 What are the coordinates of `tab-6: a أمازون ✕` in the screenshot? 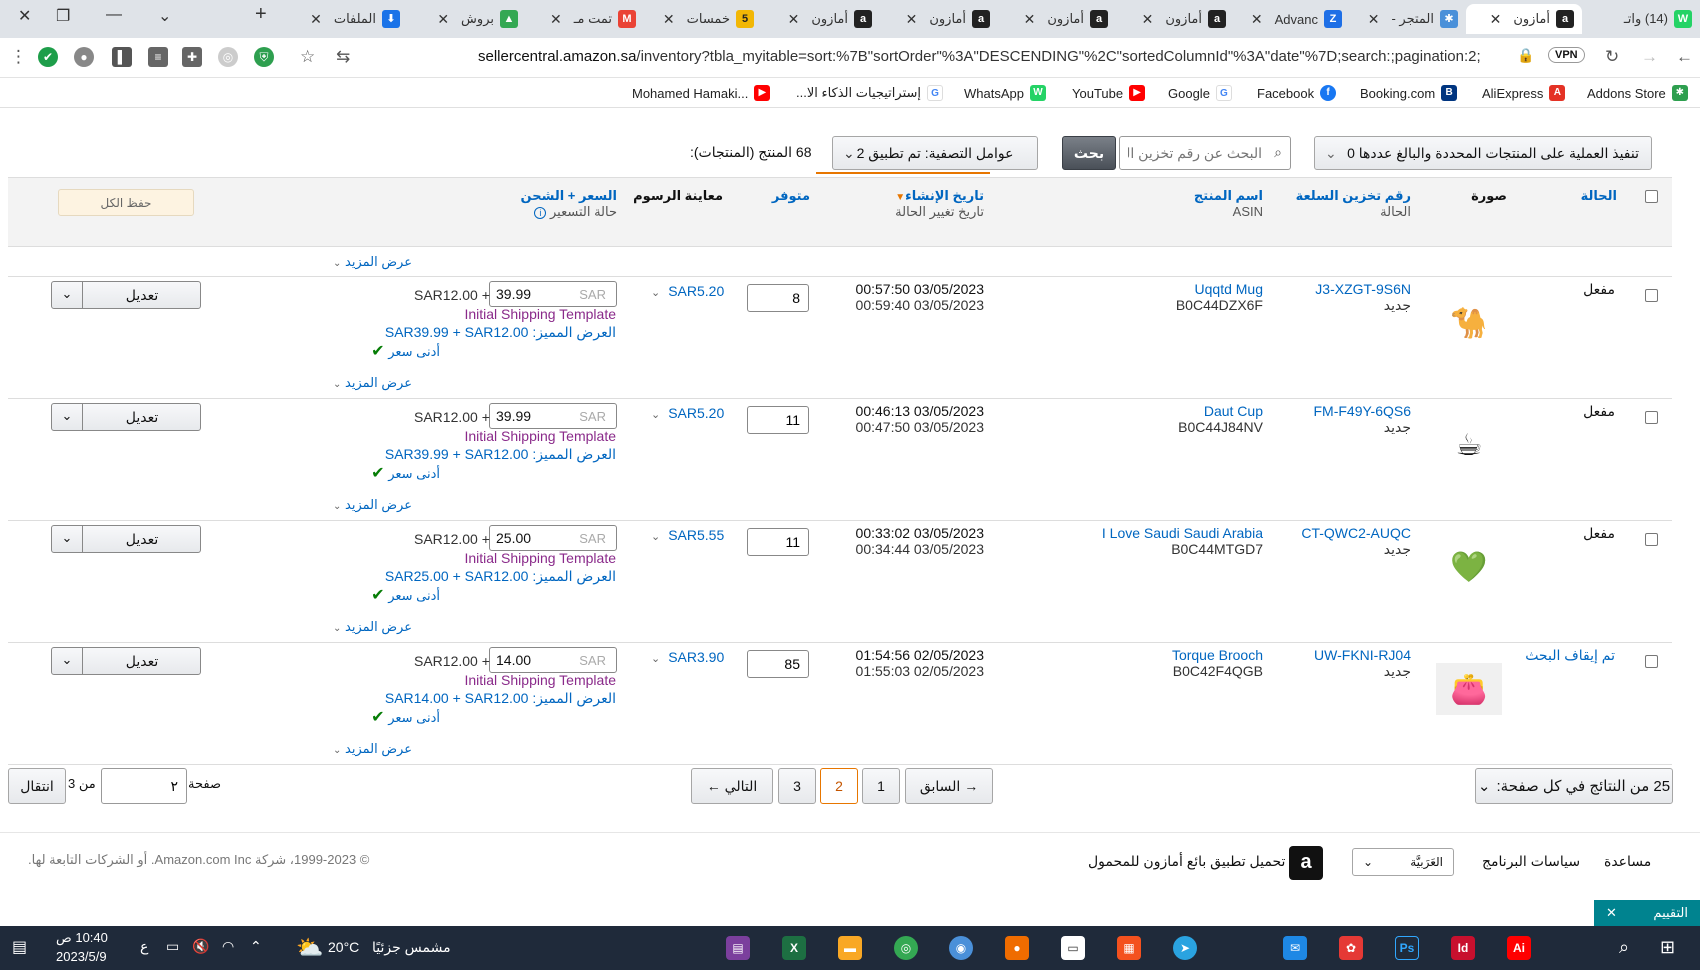 It's located at (1058, 19).